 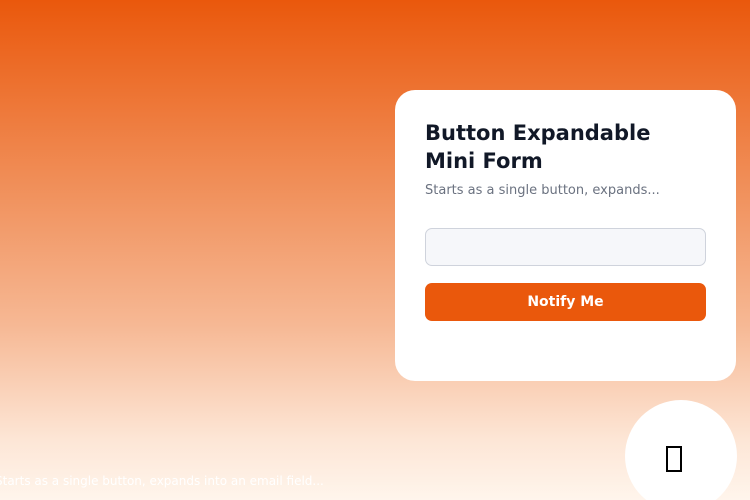 I want to click on notify-me-button: Notify Me, so click(x=565, y=302).